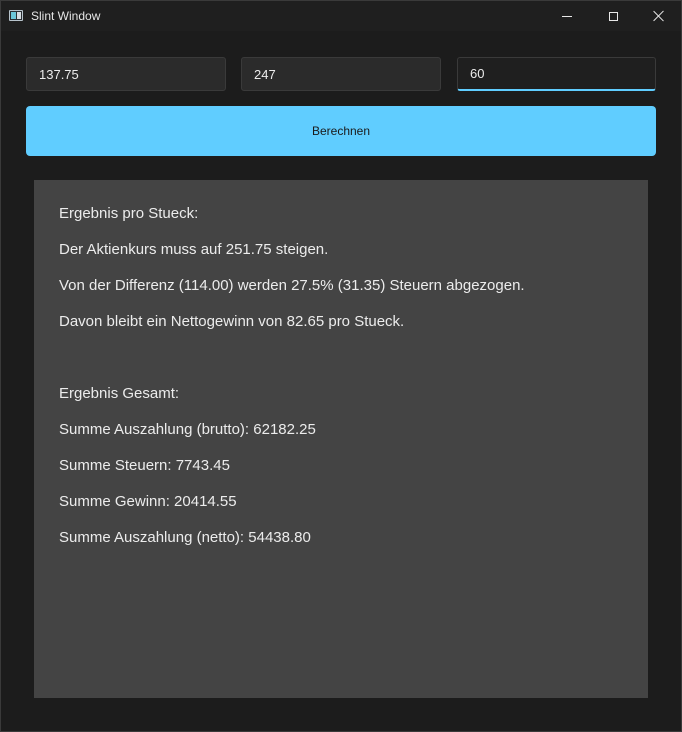 The width and height of the screenshot is (682, 732). I want to click on minimize-button, so click(567, 16).